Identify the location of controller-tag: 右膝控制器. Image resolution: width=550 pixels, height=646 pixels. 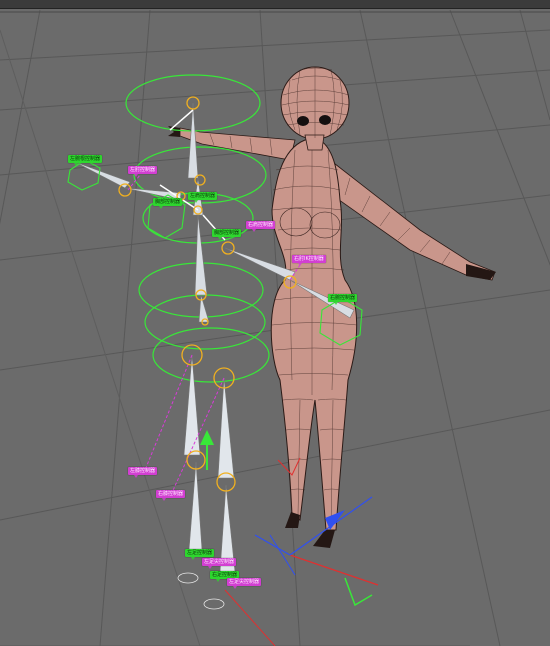
(171, 495).